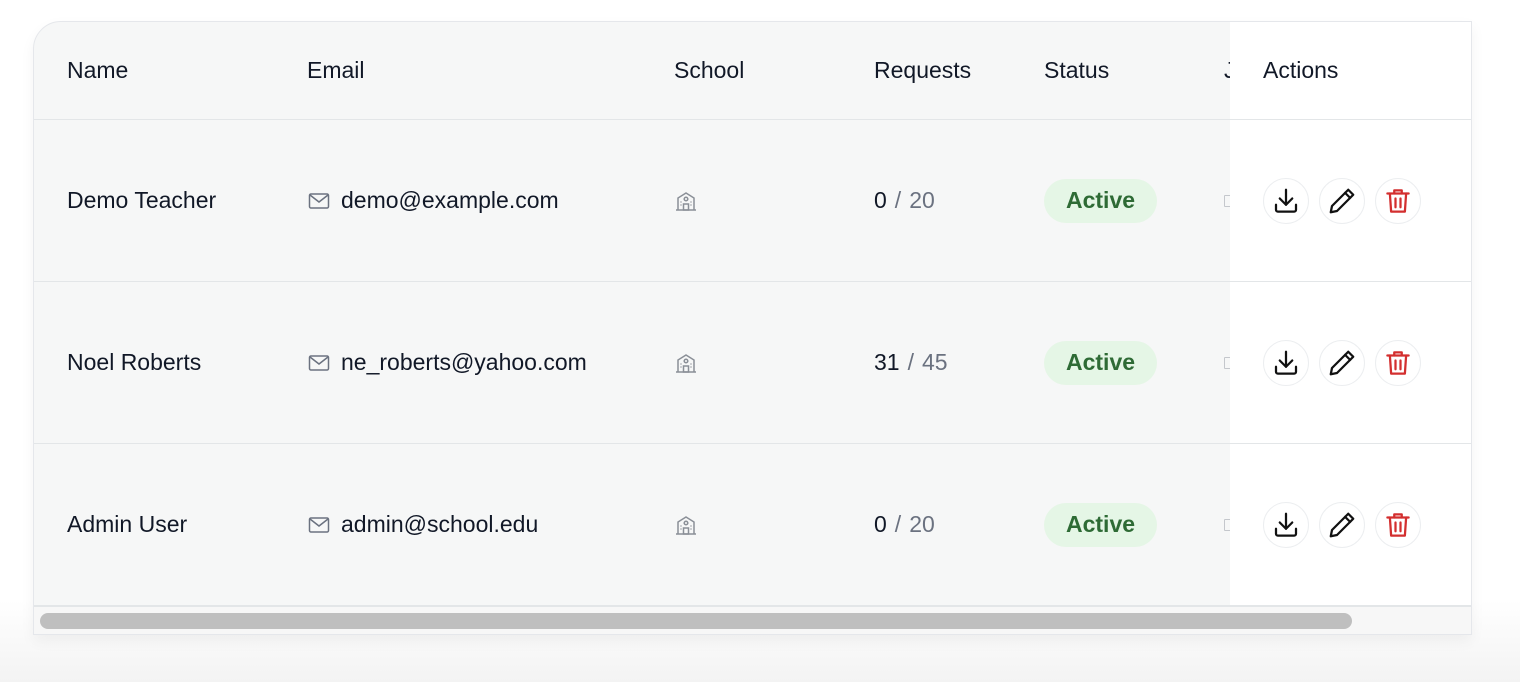 Image resolution: width=1520 pixels, height=682 pixels. I want to click on email-cell: ne_roberts@yahoo.com, so click(447, 362).